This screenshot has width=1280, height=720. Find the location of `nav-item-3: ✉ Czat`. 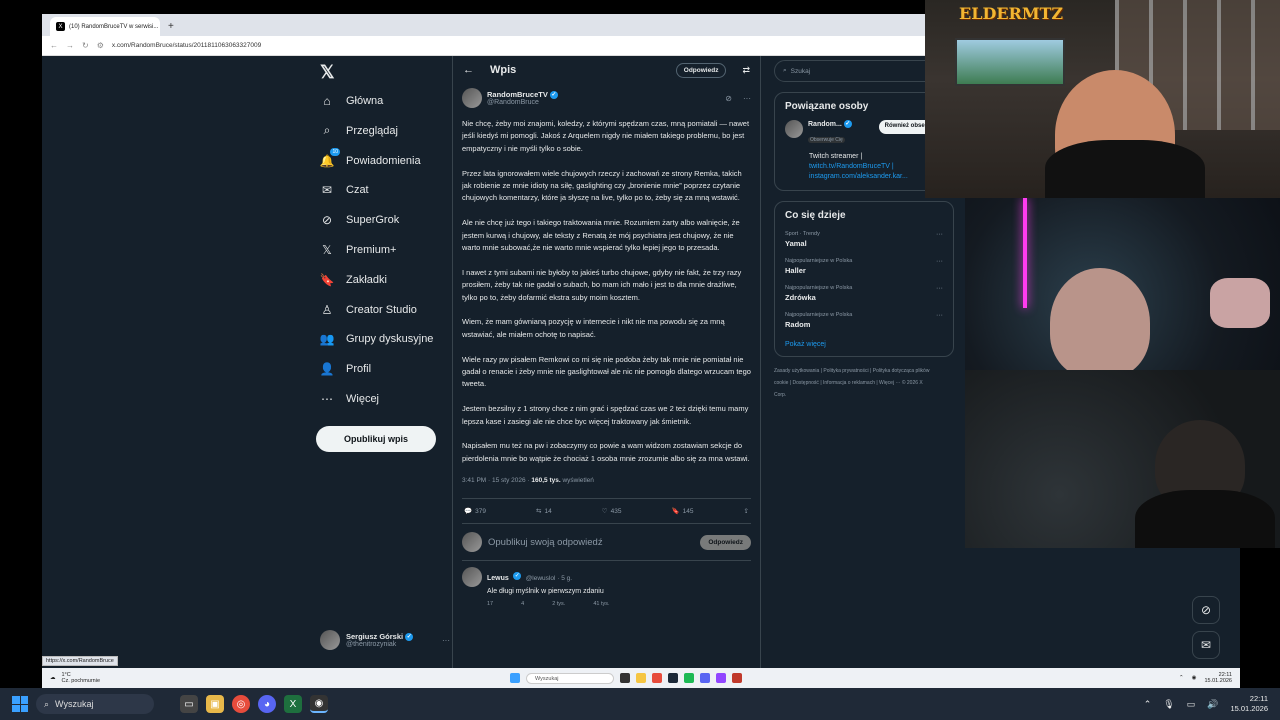

nav-item-3: ✉ Czat is located at coordinates (344, 190).